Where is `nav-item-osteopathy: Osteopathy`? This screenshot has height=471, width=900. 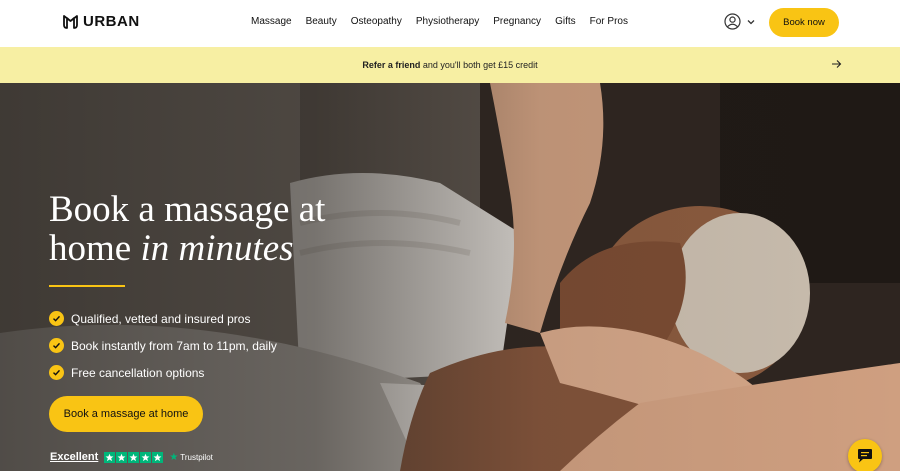
nav-item-osteopathy: Osteopathy is located at coordinates (376, 21).